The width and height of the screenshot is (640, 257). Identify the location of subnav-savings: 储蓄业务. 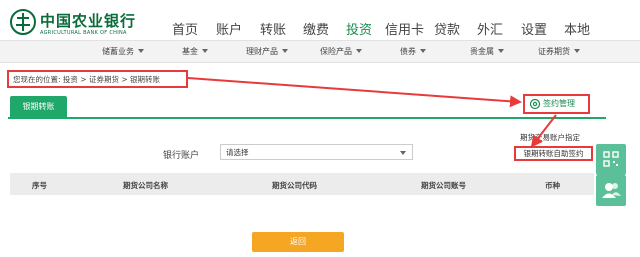
(123, 51).